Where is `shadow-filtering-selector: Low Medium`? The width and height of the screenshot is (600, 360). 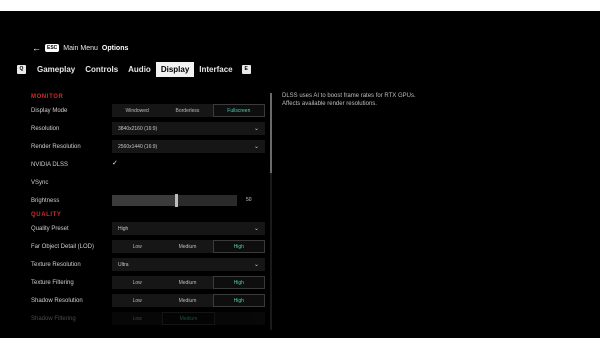 shadow-filtering-selector: Low Medium is located at coordinates (188, 318).